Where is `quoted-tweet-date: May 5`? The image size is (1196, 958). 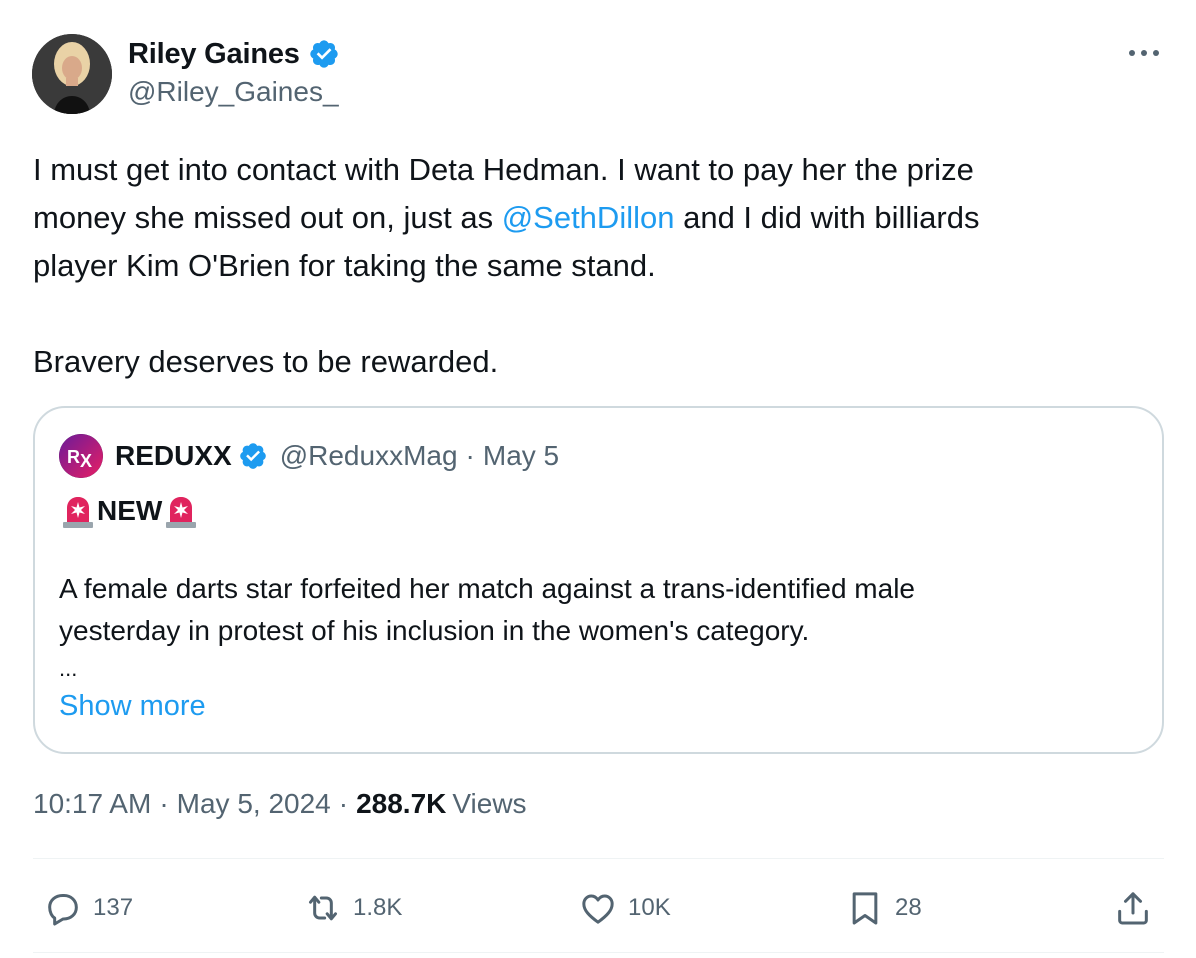 quoted-tweet-date: May 5 is located at coordinates (521, 456).